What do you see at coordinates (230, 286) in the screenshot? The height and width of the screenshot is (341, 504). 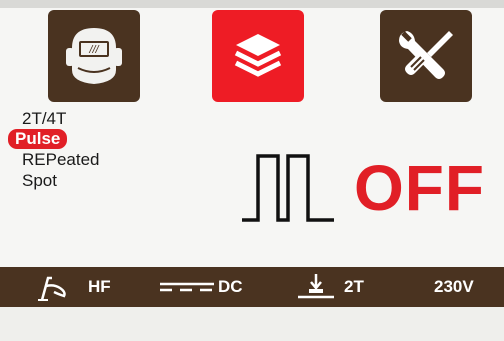 I see `current-label: DC` at bounding box center [230, 286].